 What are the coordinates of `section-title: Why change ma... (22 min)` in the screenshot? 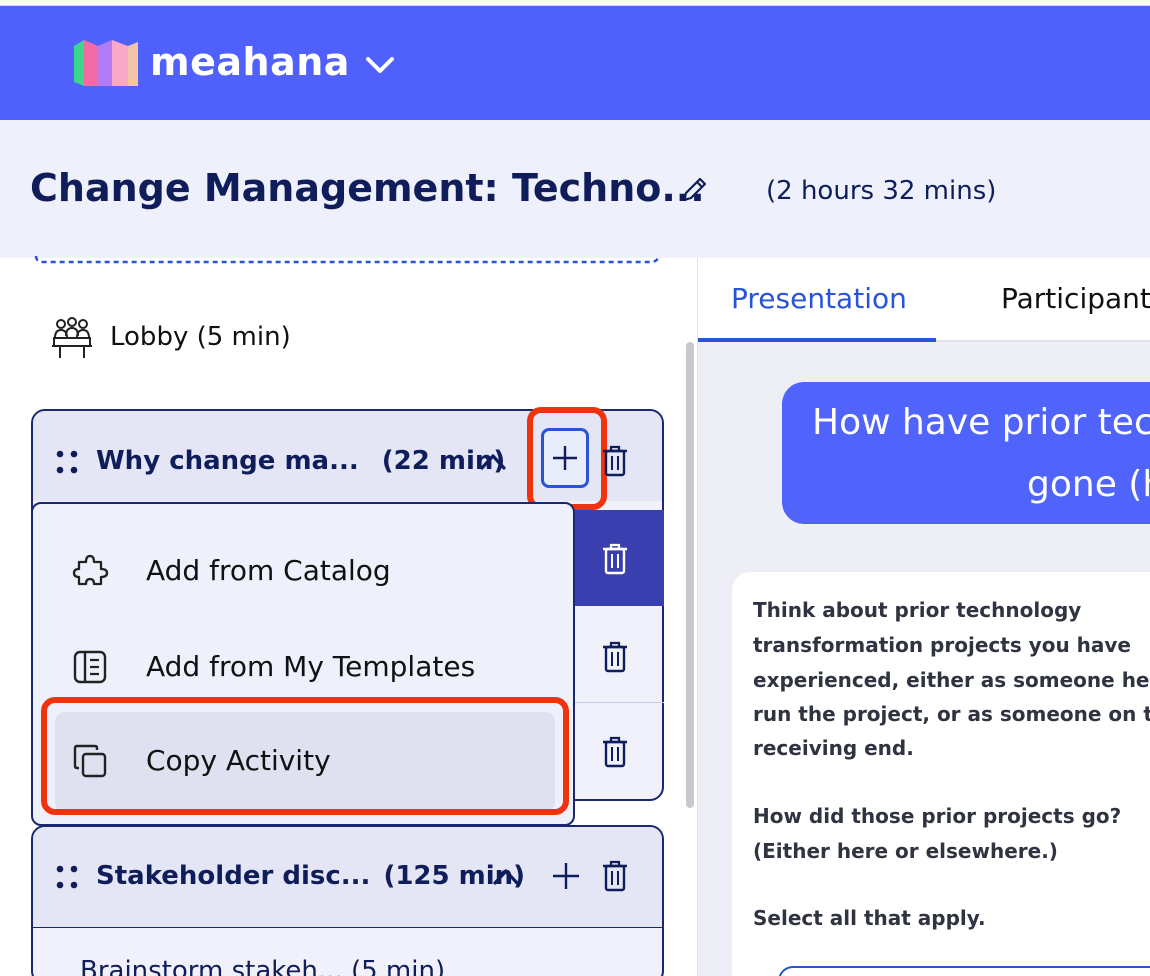 It's located at (300, 461).